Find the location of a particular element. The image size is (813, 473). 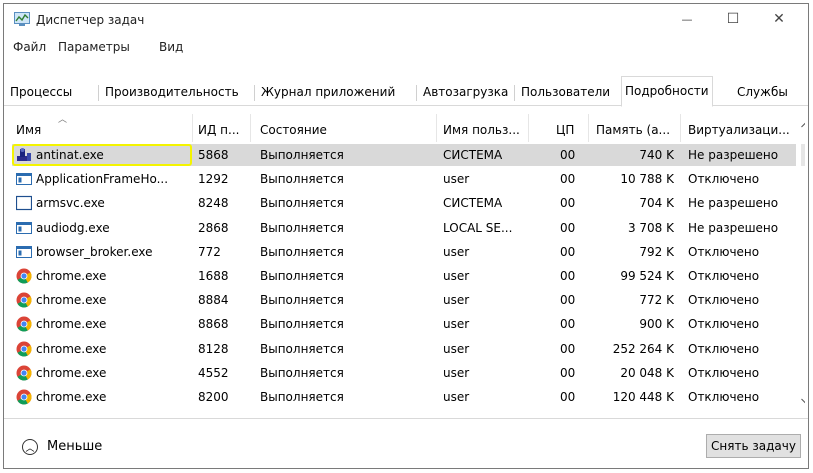

fewer-details-link: Меньше is located at coordinates (74, 446).